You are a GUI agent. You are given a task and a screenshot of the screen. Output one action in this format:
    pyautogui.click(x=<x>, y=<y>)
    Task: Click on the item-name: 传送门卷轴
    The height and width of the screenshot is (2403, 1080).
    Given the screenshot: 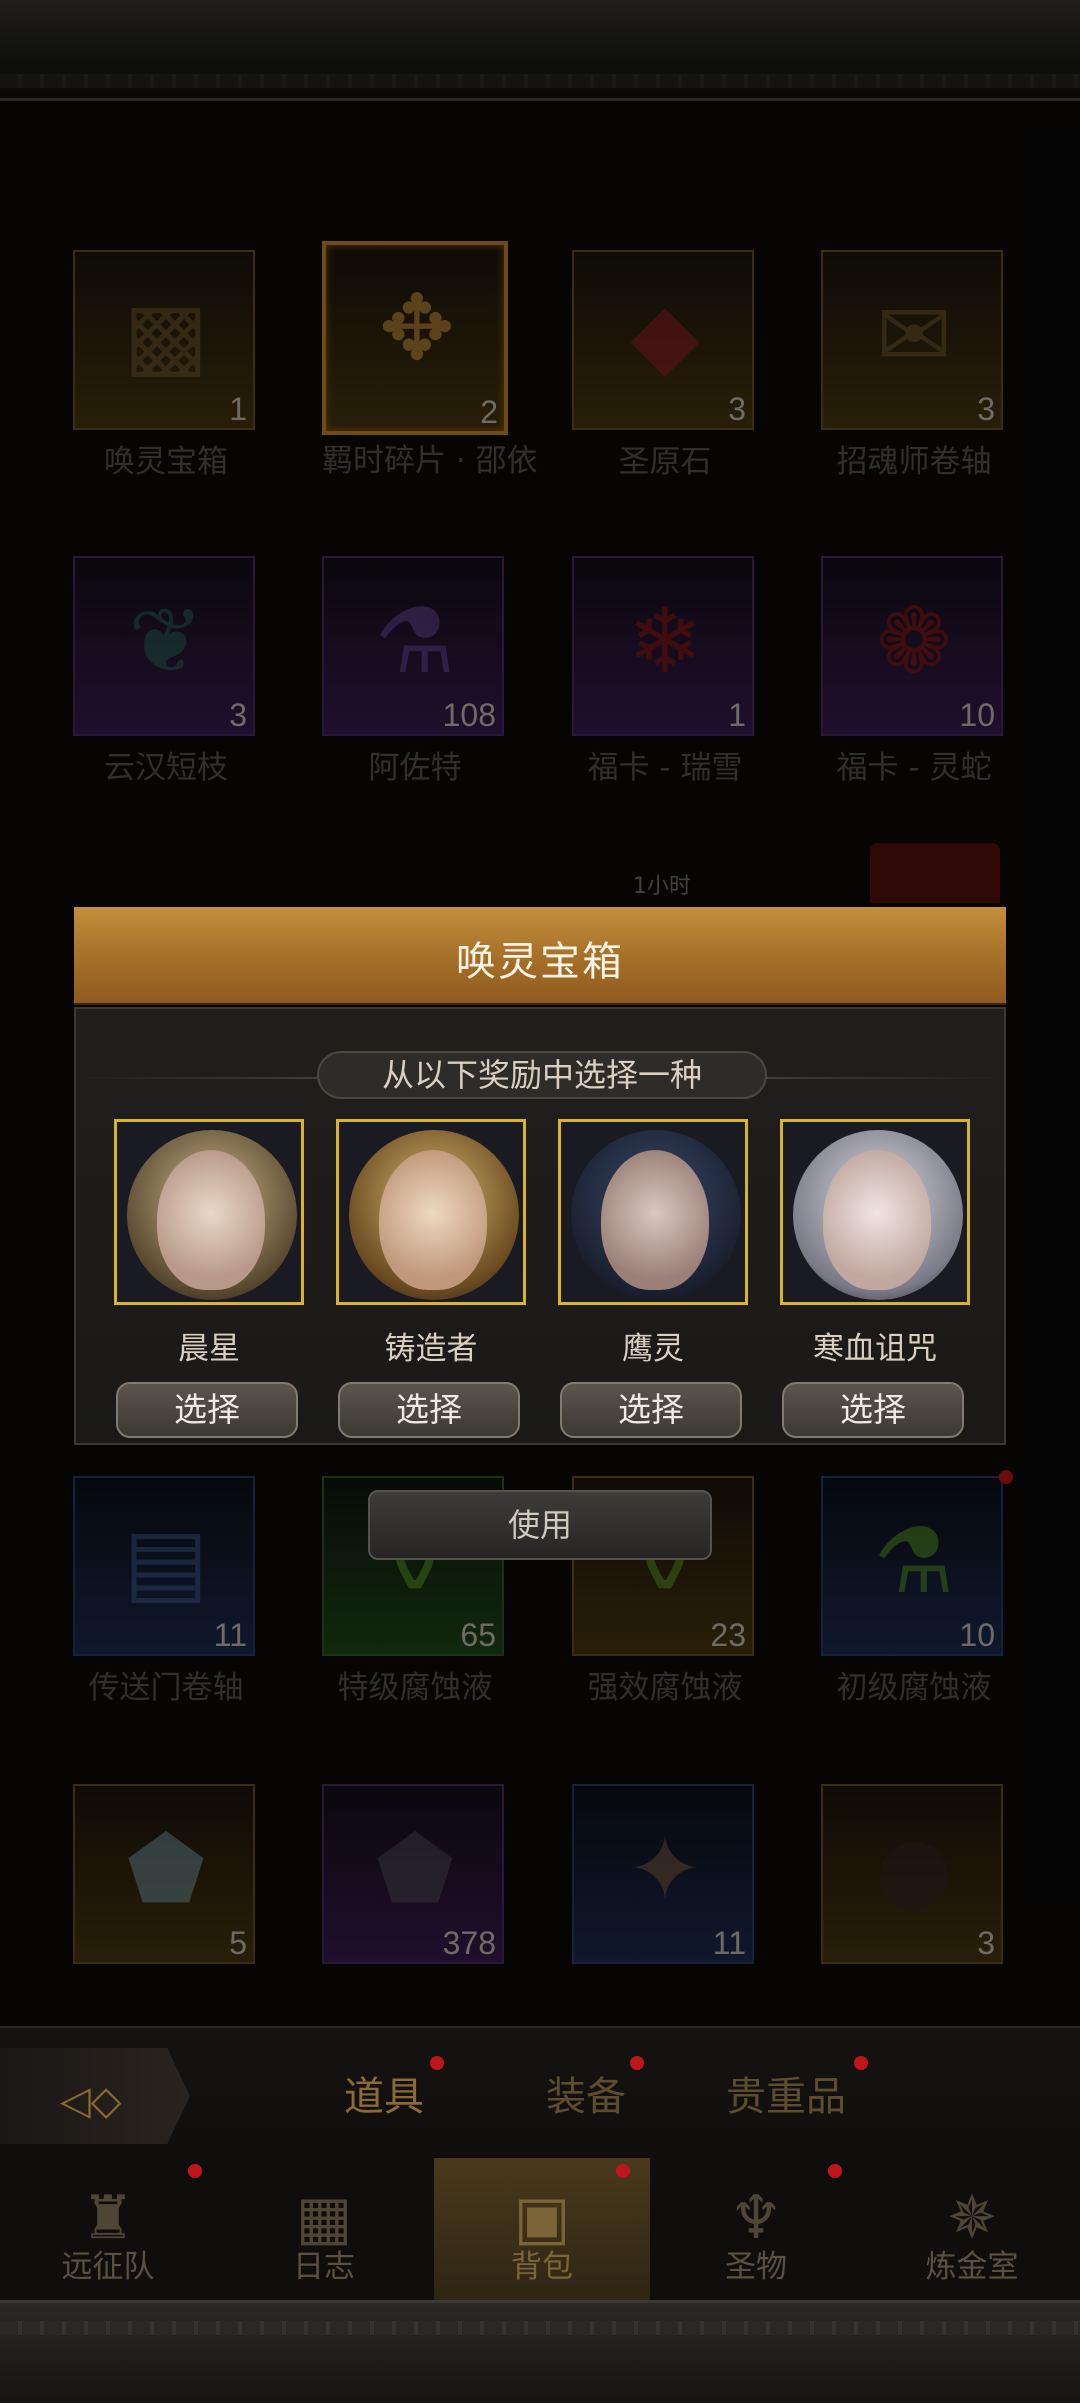 What is the action you would take?
    pyautogui.click(x=166, y=1688)
    